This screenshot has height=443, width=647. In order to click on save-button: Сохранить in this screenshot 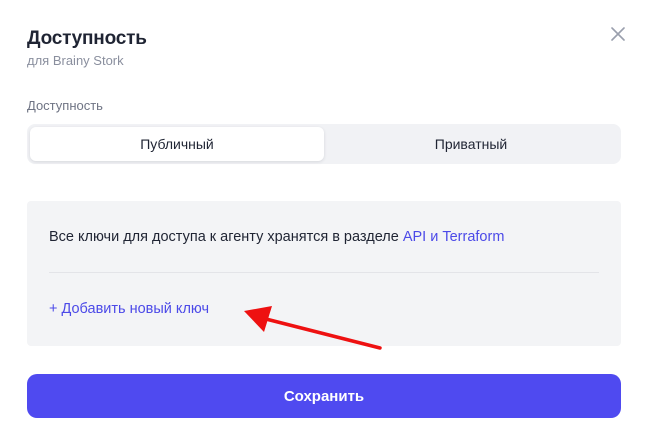, I will do `click(324, 396)`.